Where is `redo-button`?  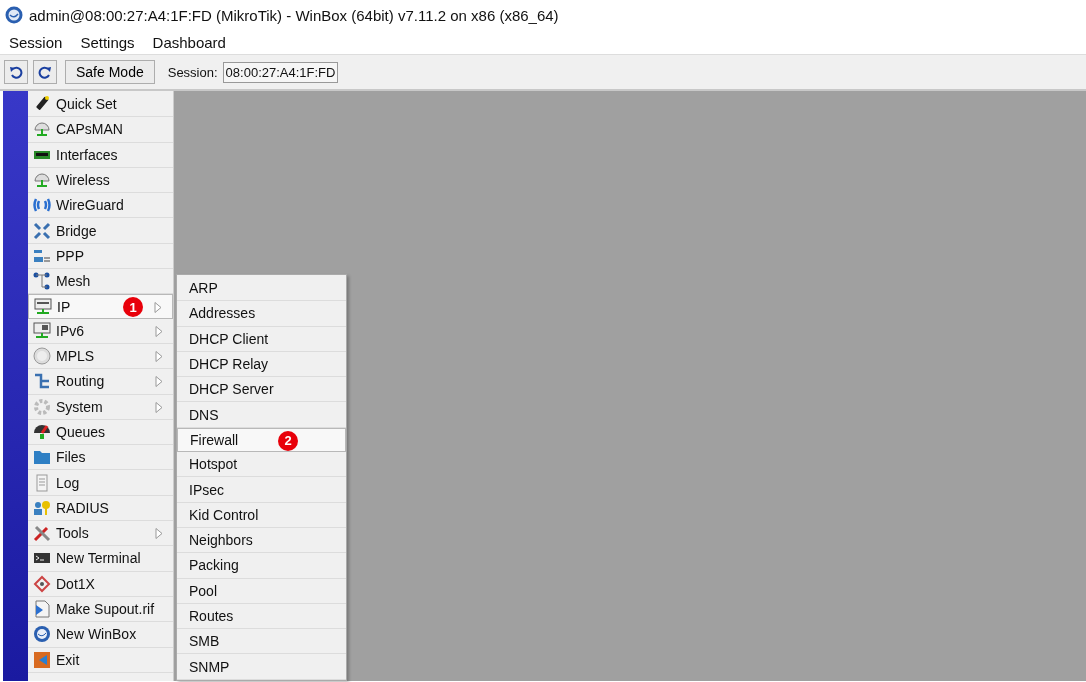 redo-button is located at coordinates (45, 72).